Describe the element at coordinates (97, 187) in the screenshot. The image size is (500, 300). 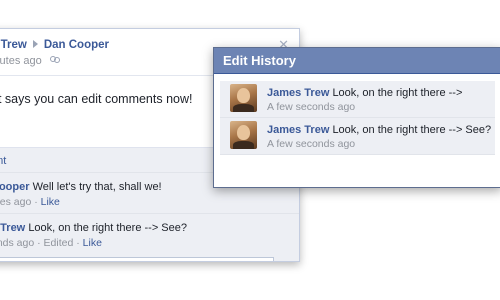
I see `comment-text: Well let's try that, shall we!` at that location.